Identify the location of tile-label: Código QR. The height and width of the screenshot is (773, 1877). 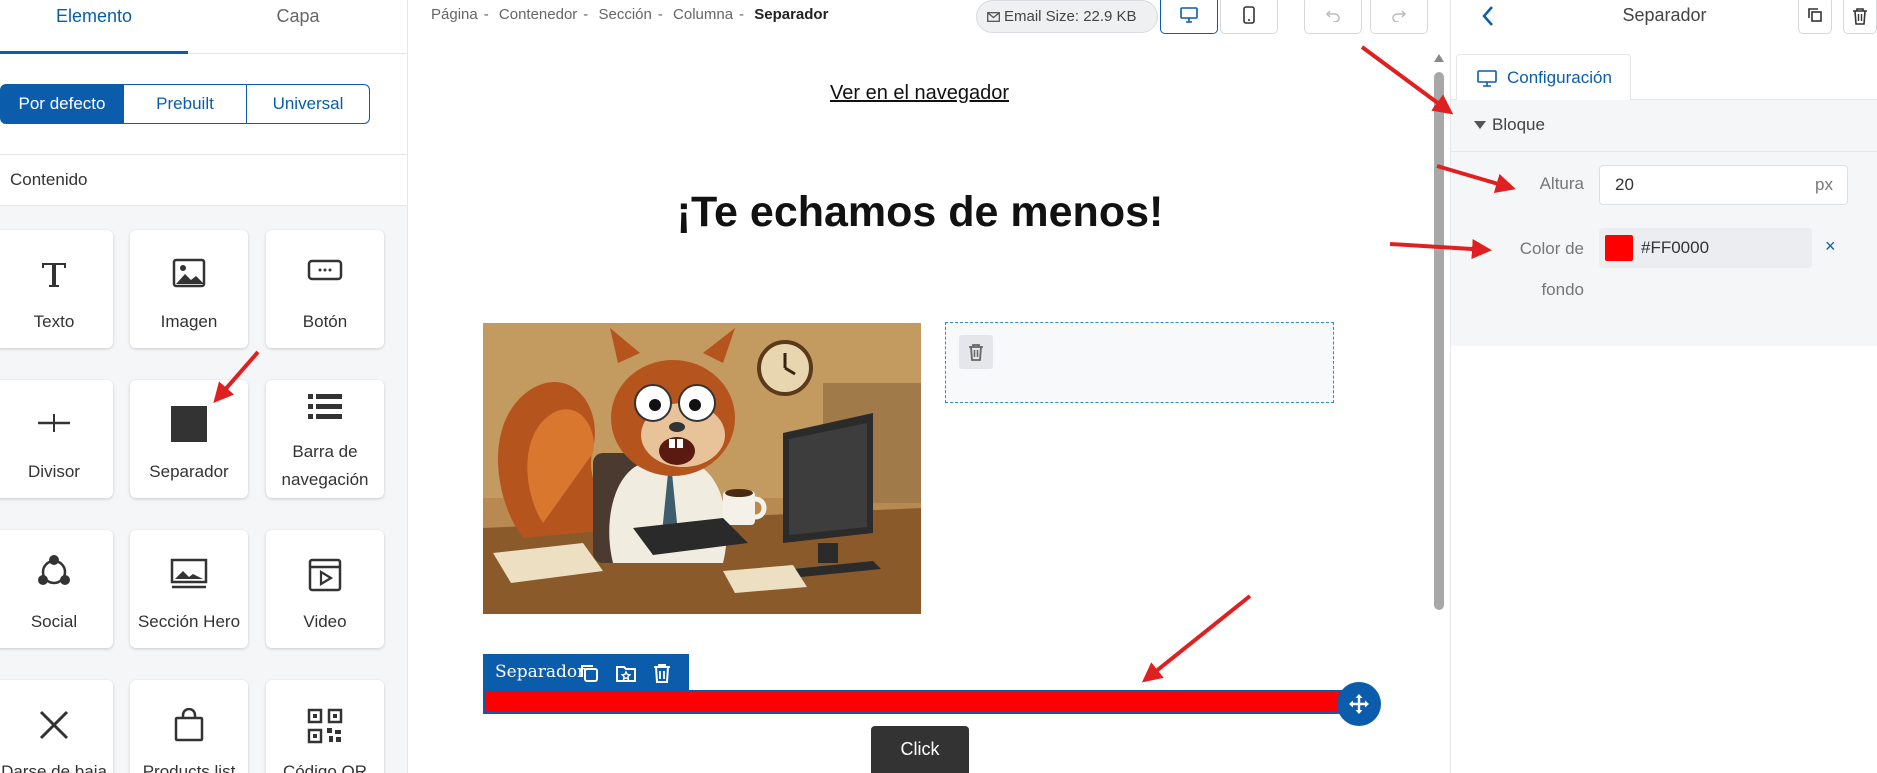
(325, 767).